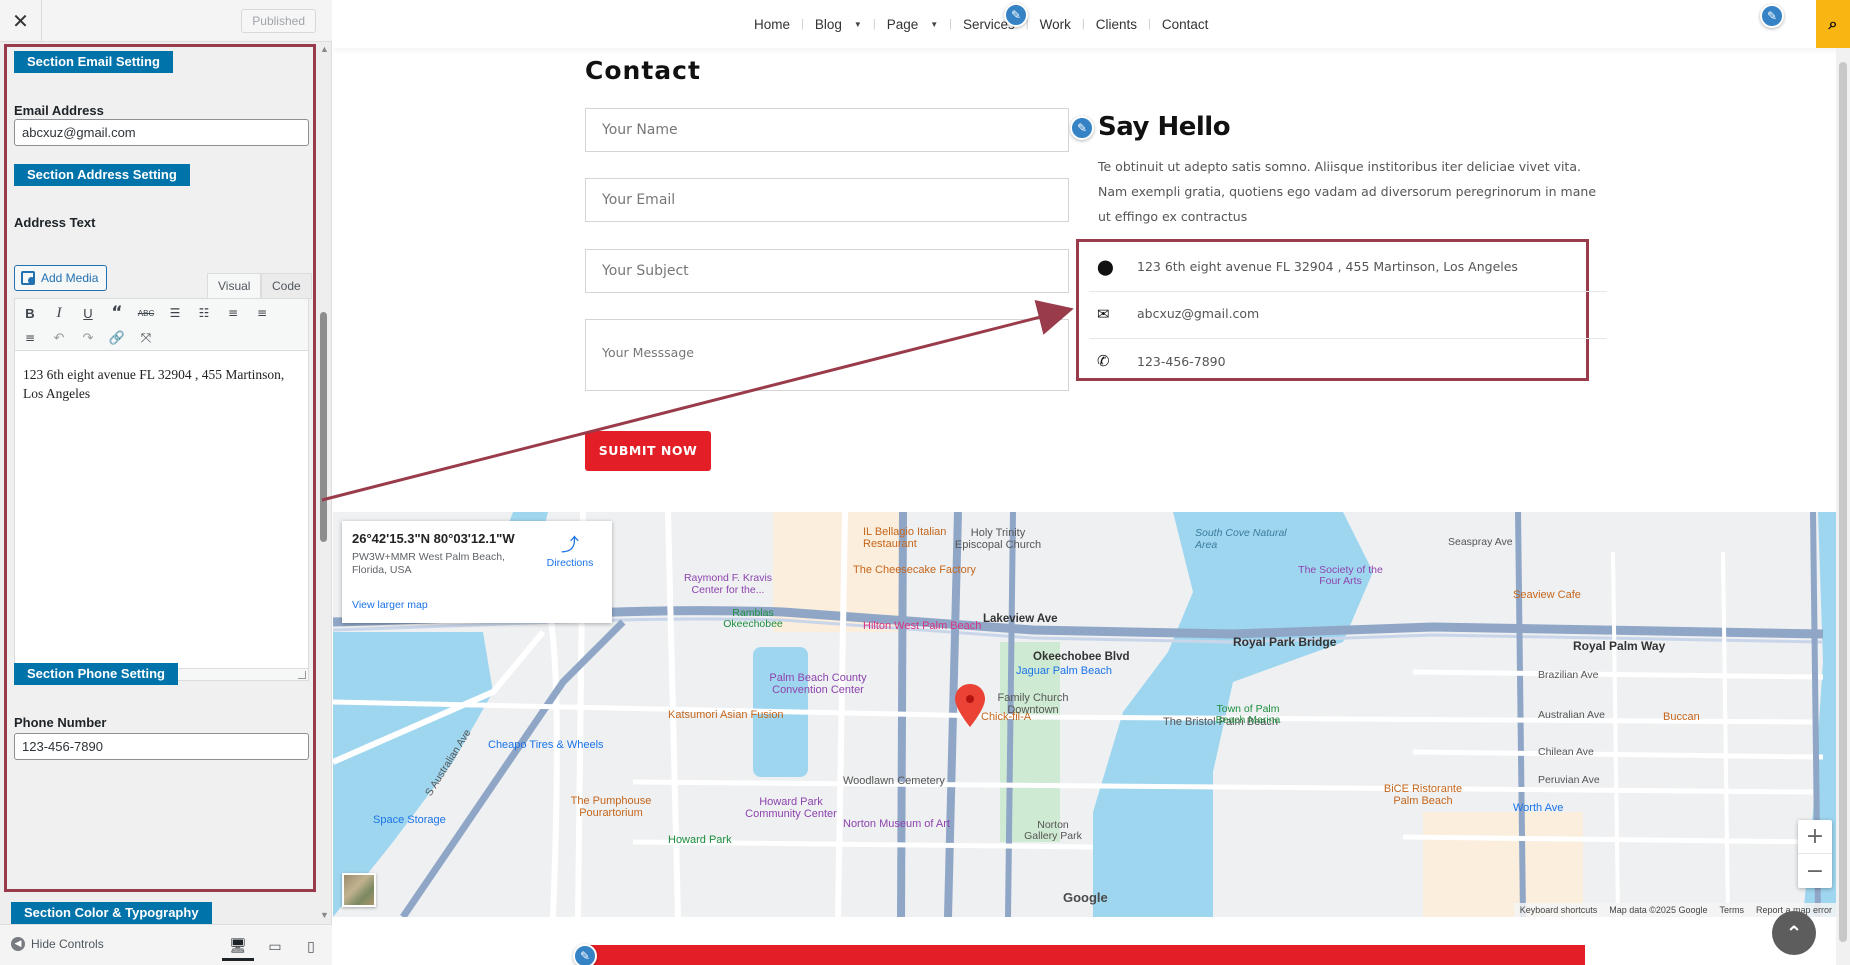 This screenshot has height=965, width=1850. I want to click on map-data-text: Map data ©2025 Google, so click(1658, 910).